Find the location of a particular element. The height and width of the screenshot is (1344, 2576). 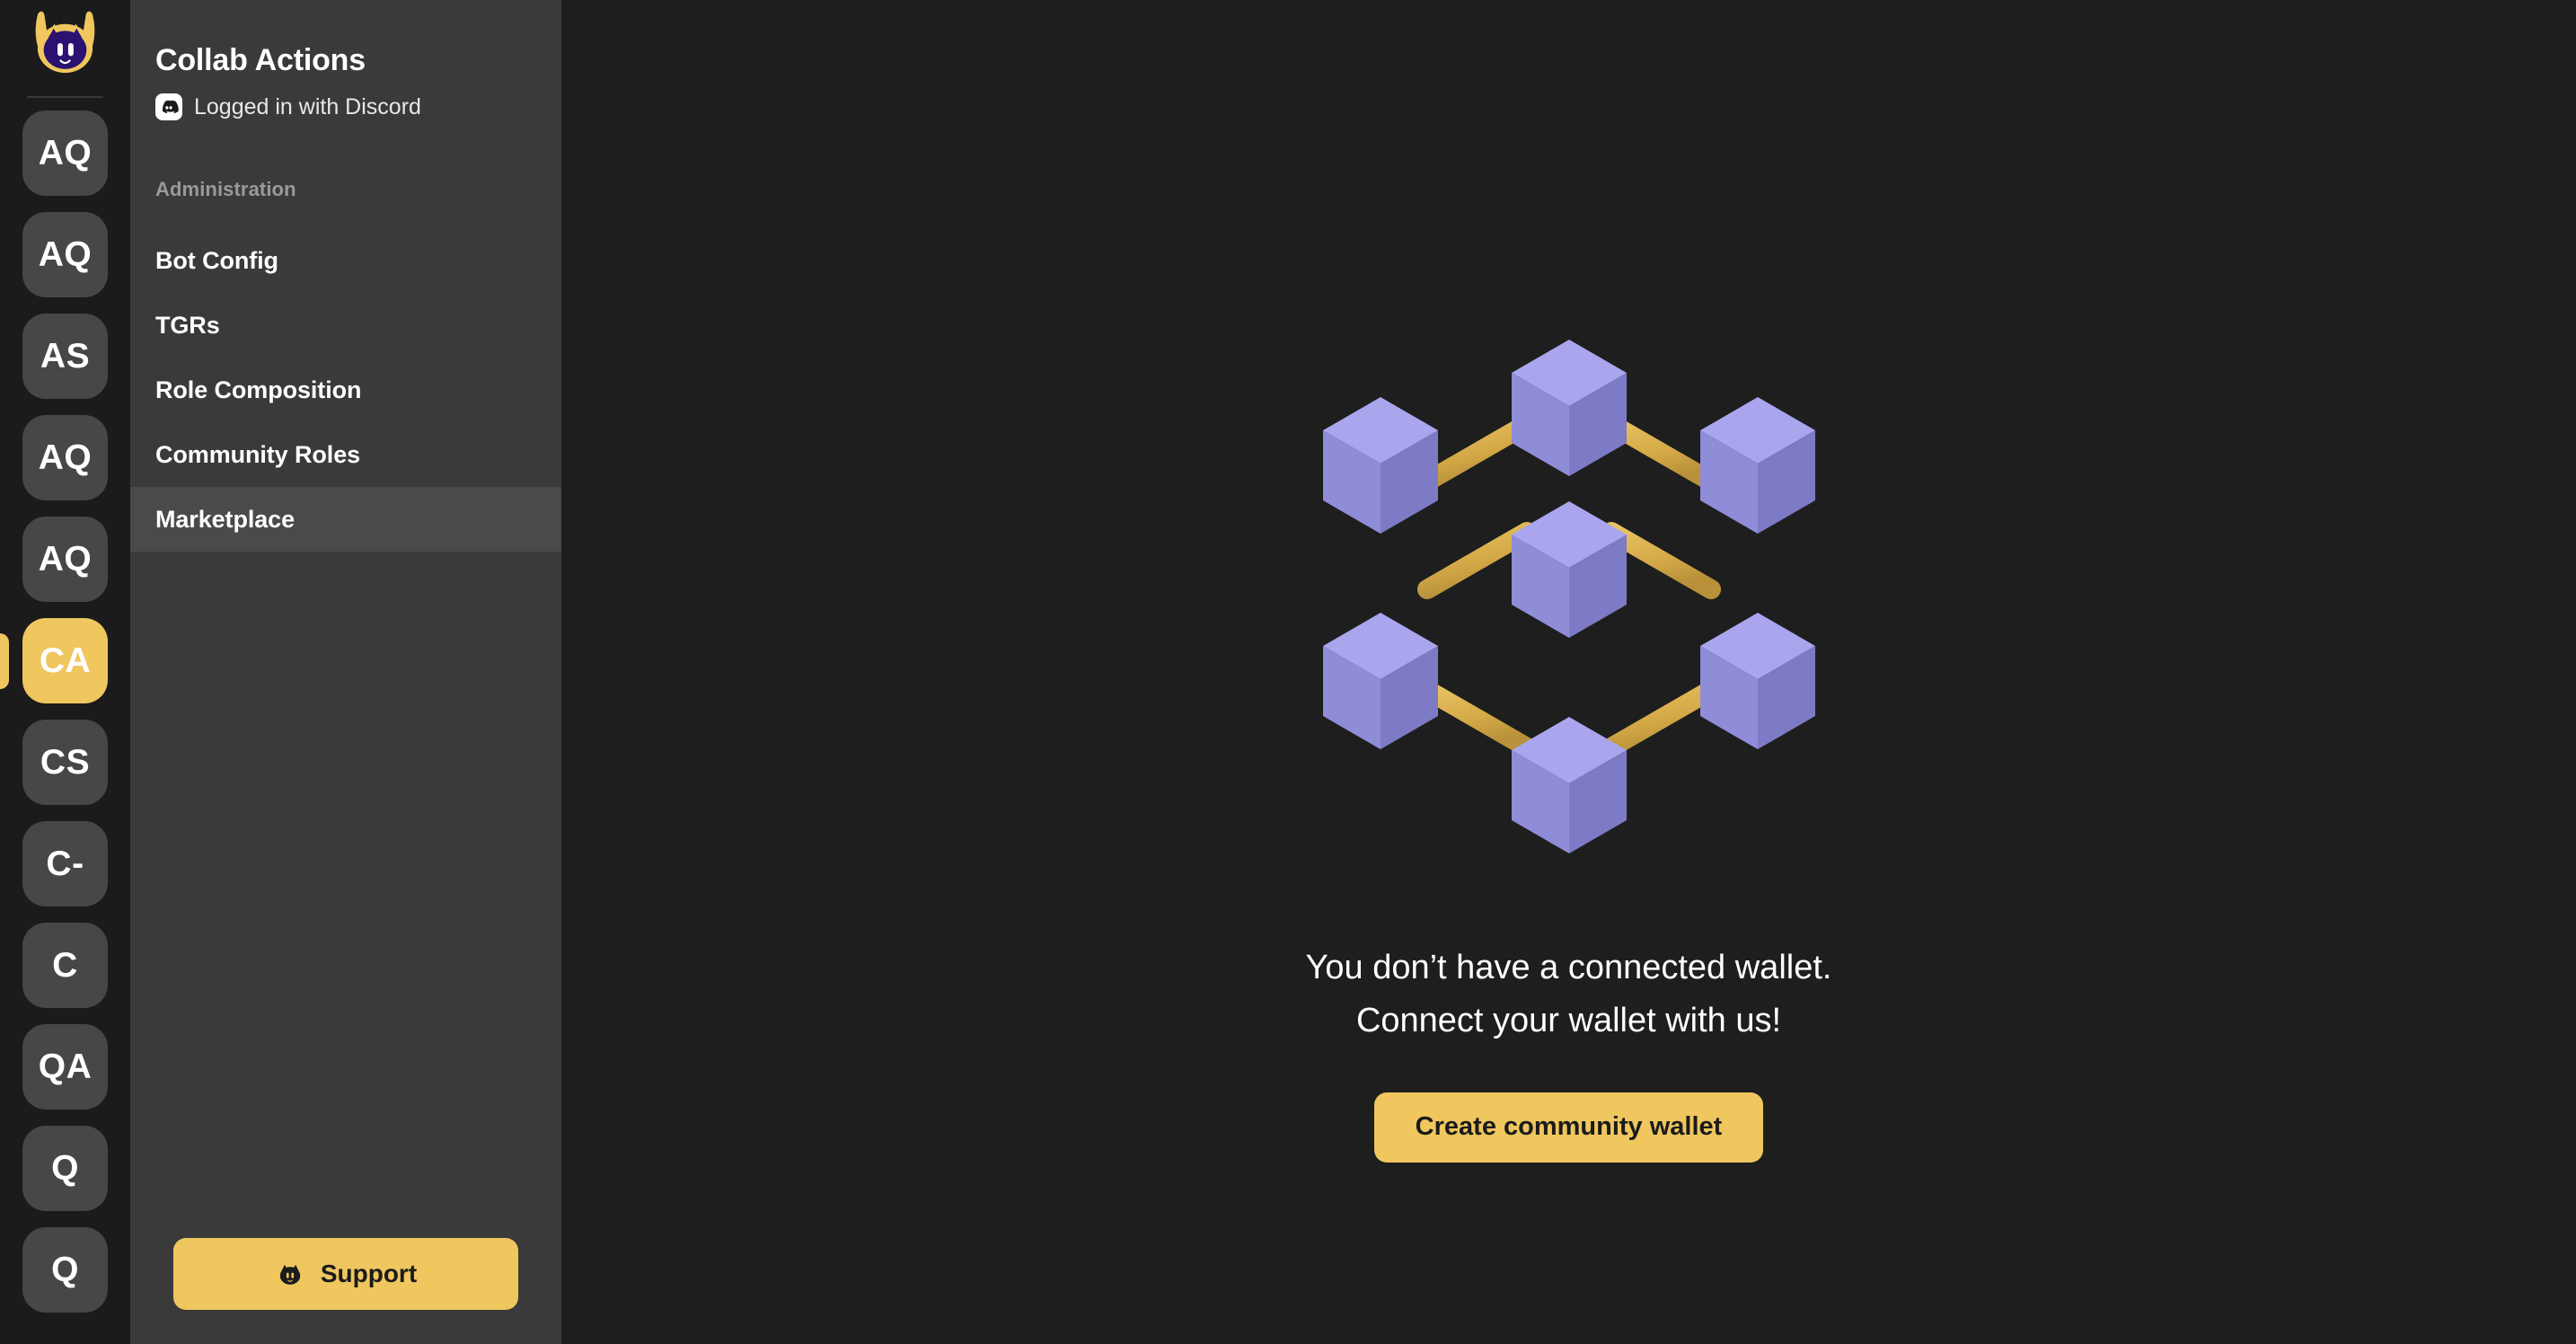

rail-item-as-2: AS is located at coordinates (65, 357).